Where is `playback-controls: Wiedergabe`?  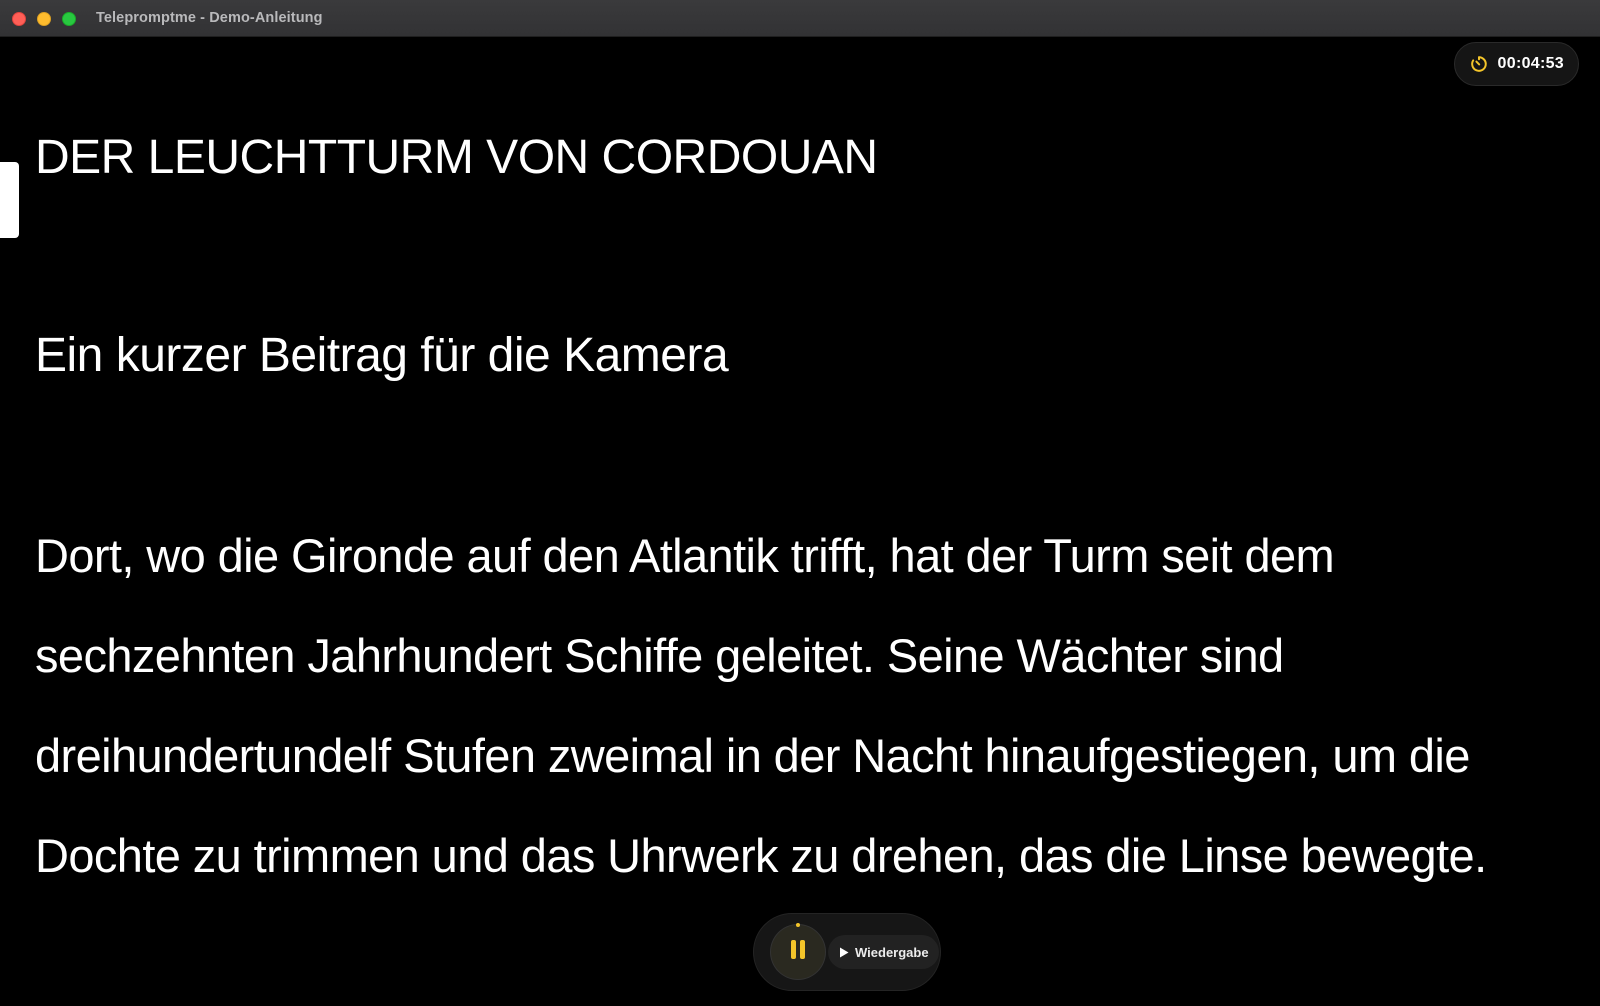
playback-controls: Wiedergabe is located at coordinates (847, 952).